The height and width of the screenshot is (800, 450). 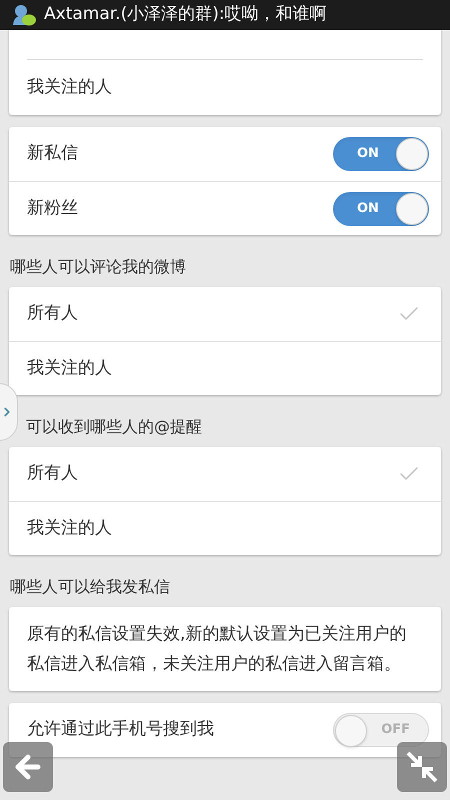 I want to click on section-header: 哪些人可以评论我的微博, so click(x=98, y=267).